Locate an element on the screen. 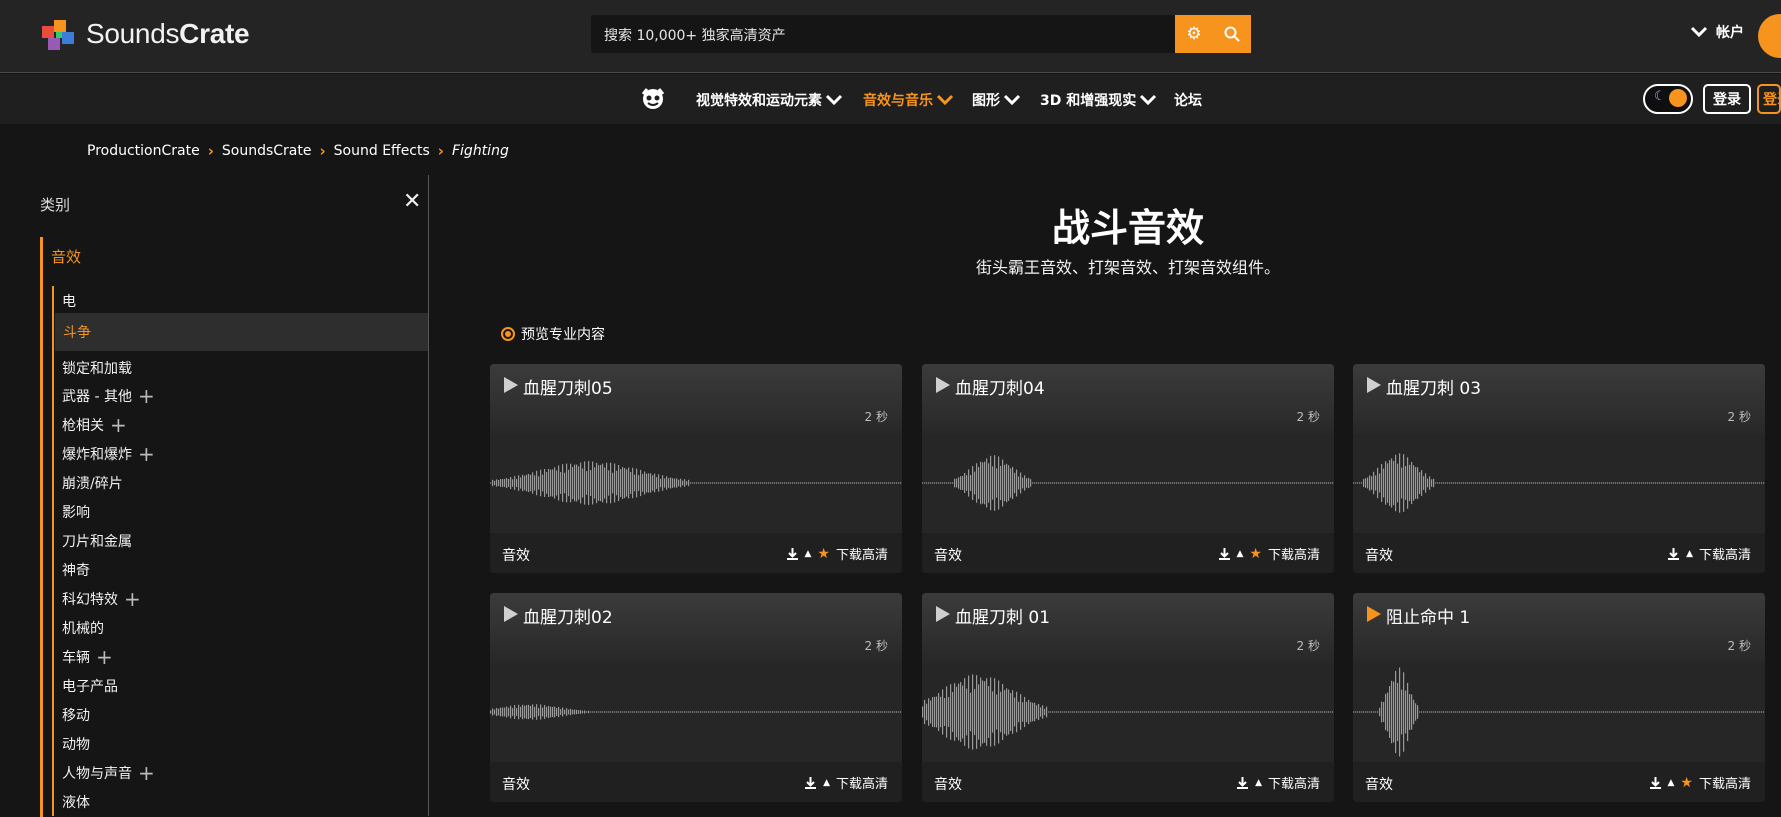  account-menu: 帐户 is located at coordinates (1717, 32).